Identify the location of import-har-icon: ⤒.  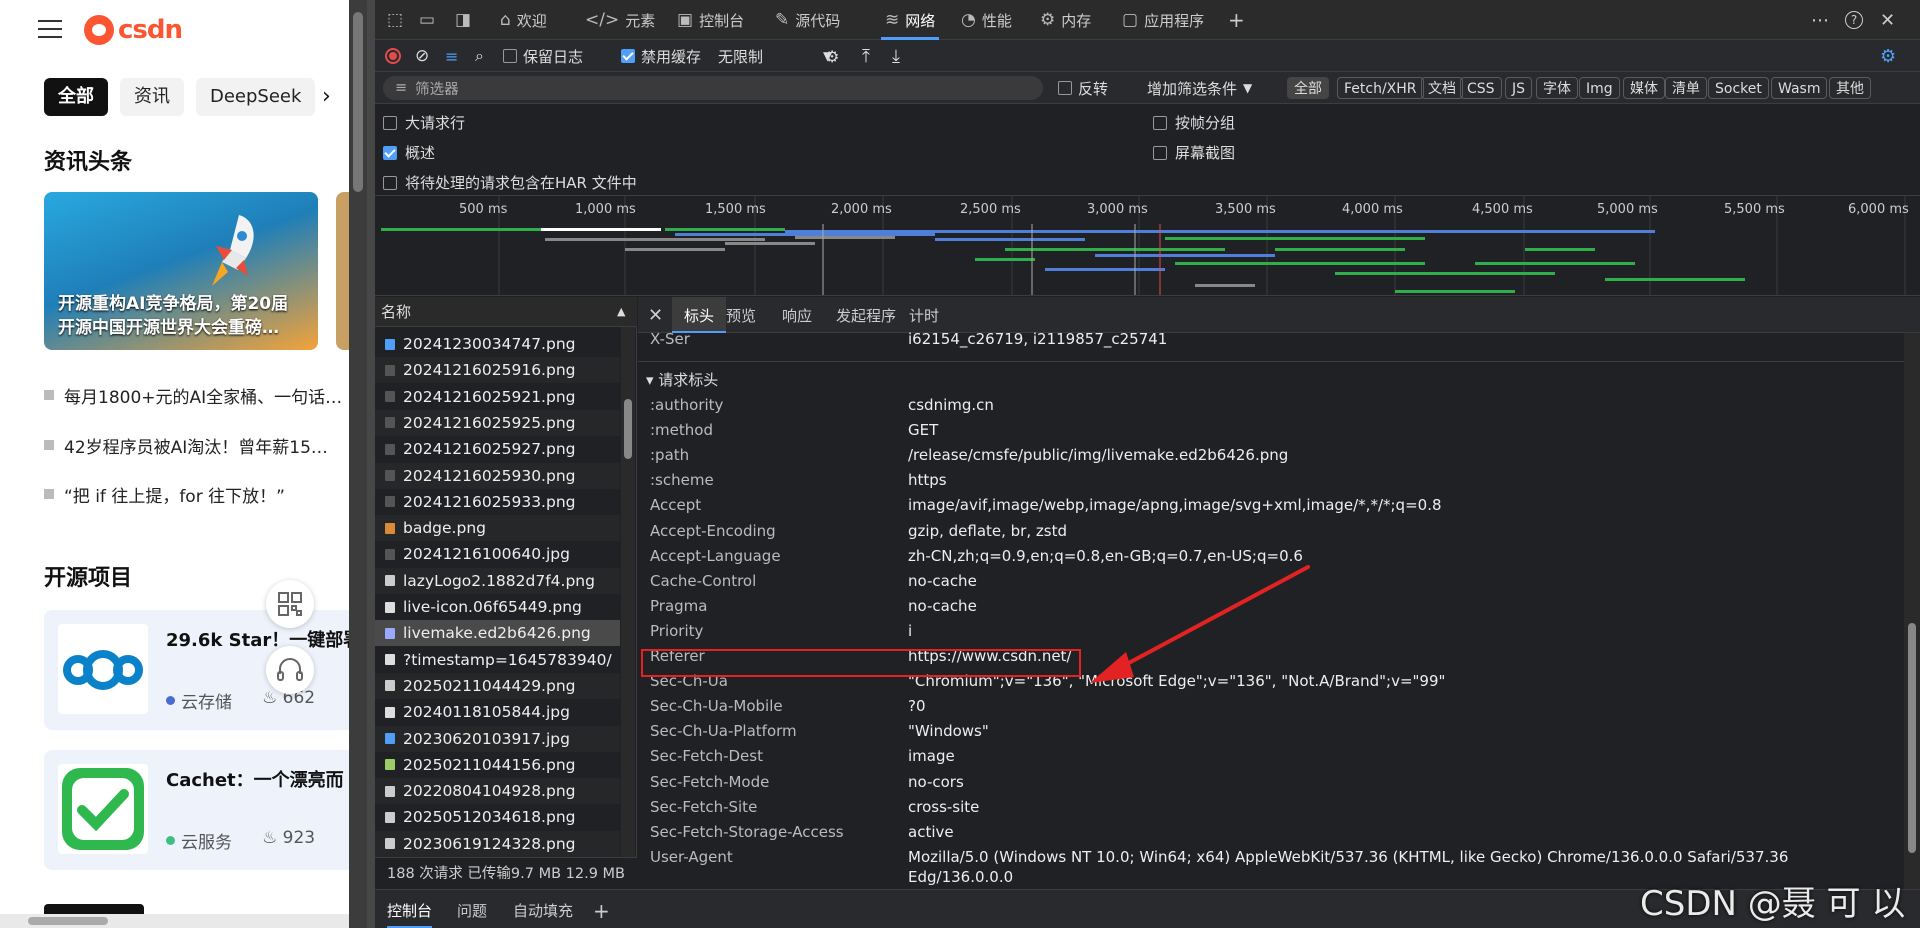
(866, 56).